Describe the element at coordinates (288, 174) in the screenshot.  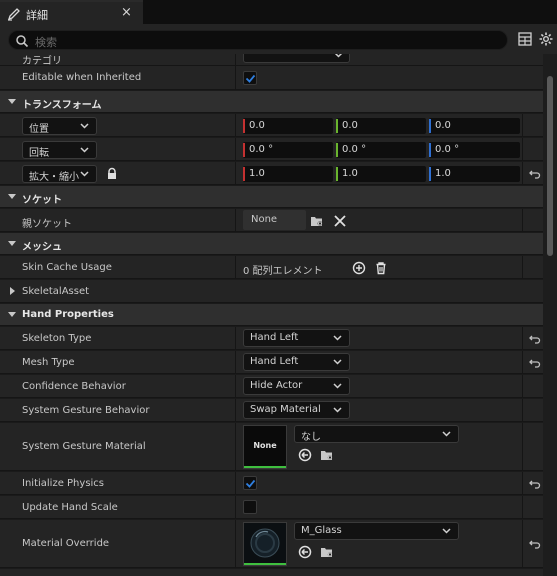
I see `scale-x-field: 1.0` at that location.